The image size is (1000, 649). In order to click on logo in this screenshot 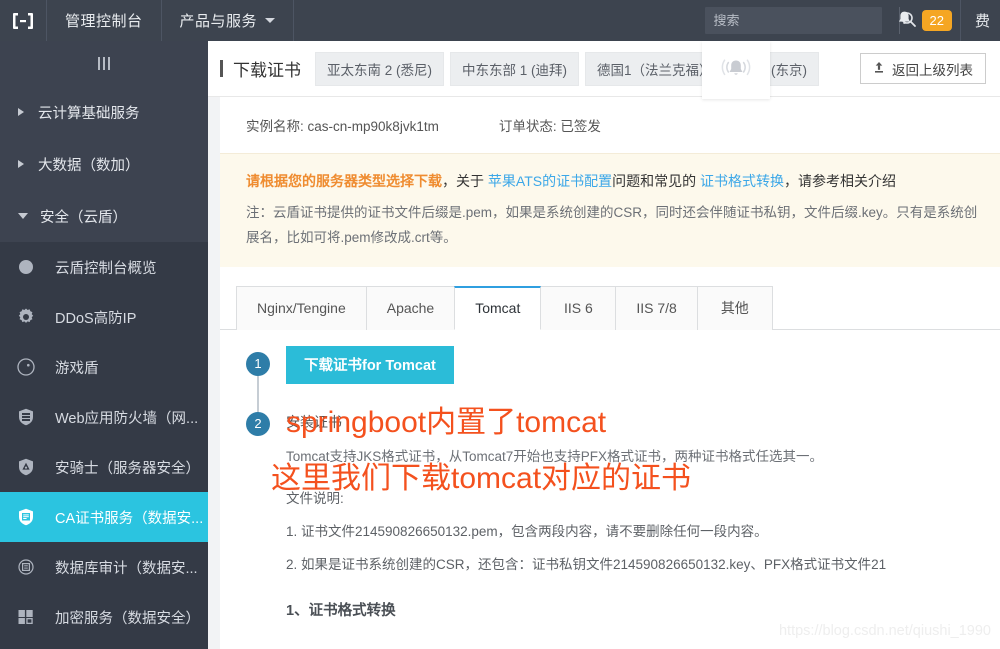, I will do `click(23, 20)`.